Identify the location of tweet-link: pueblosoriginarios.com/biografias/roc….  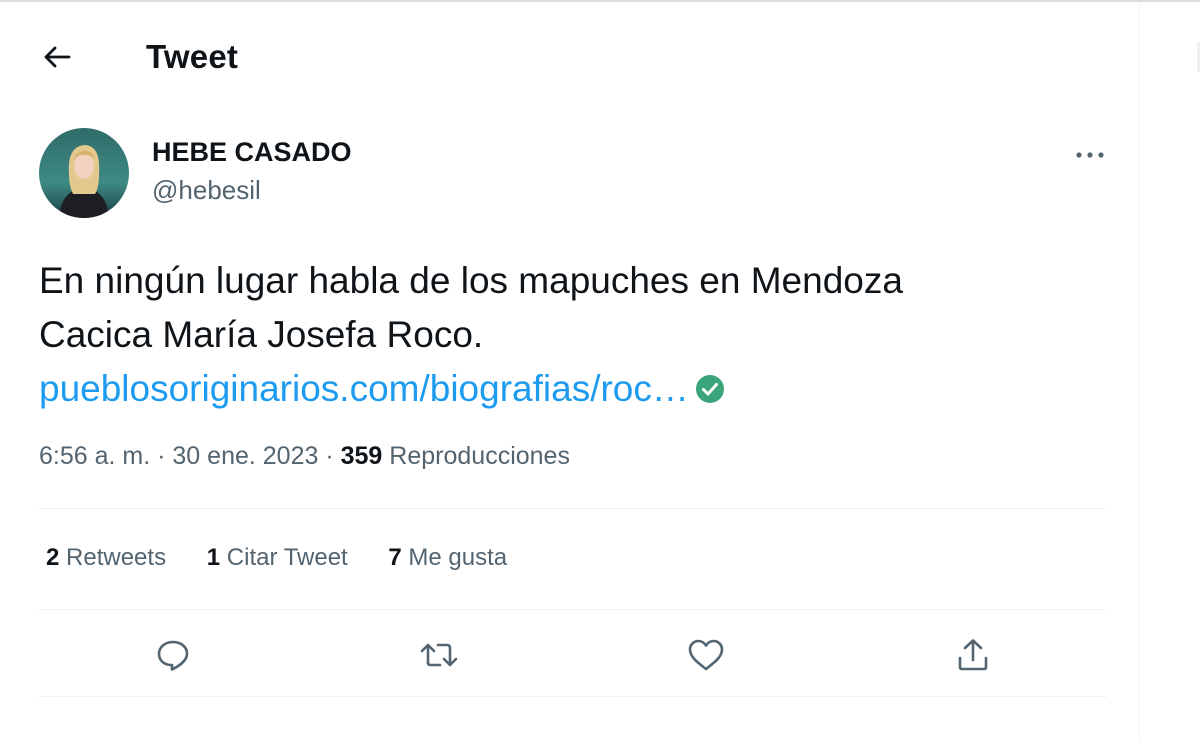
(364, 388).